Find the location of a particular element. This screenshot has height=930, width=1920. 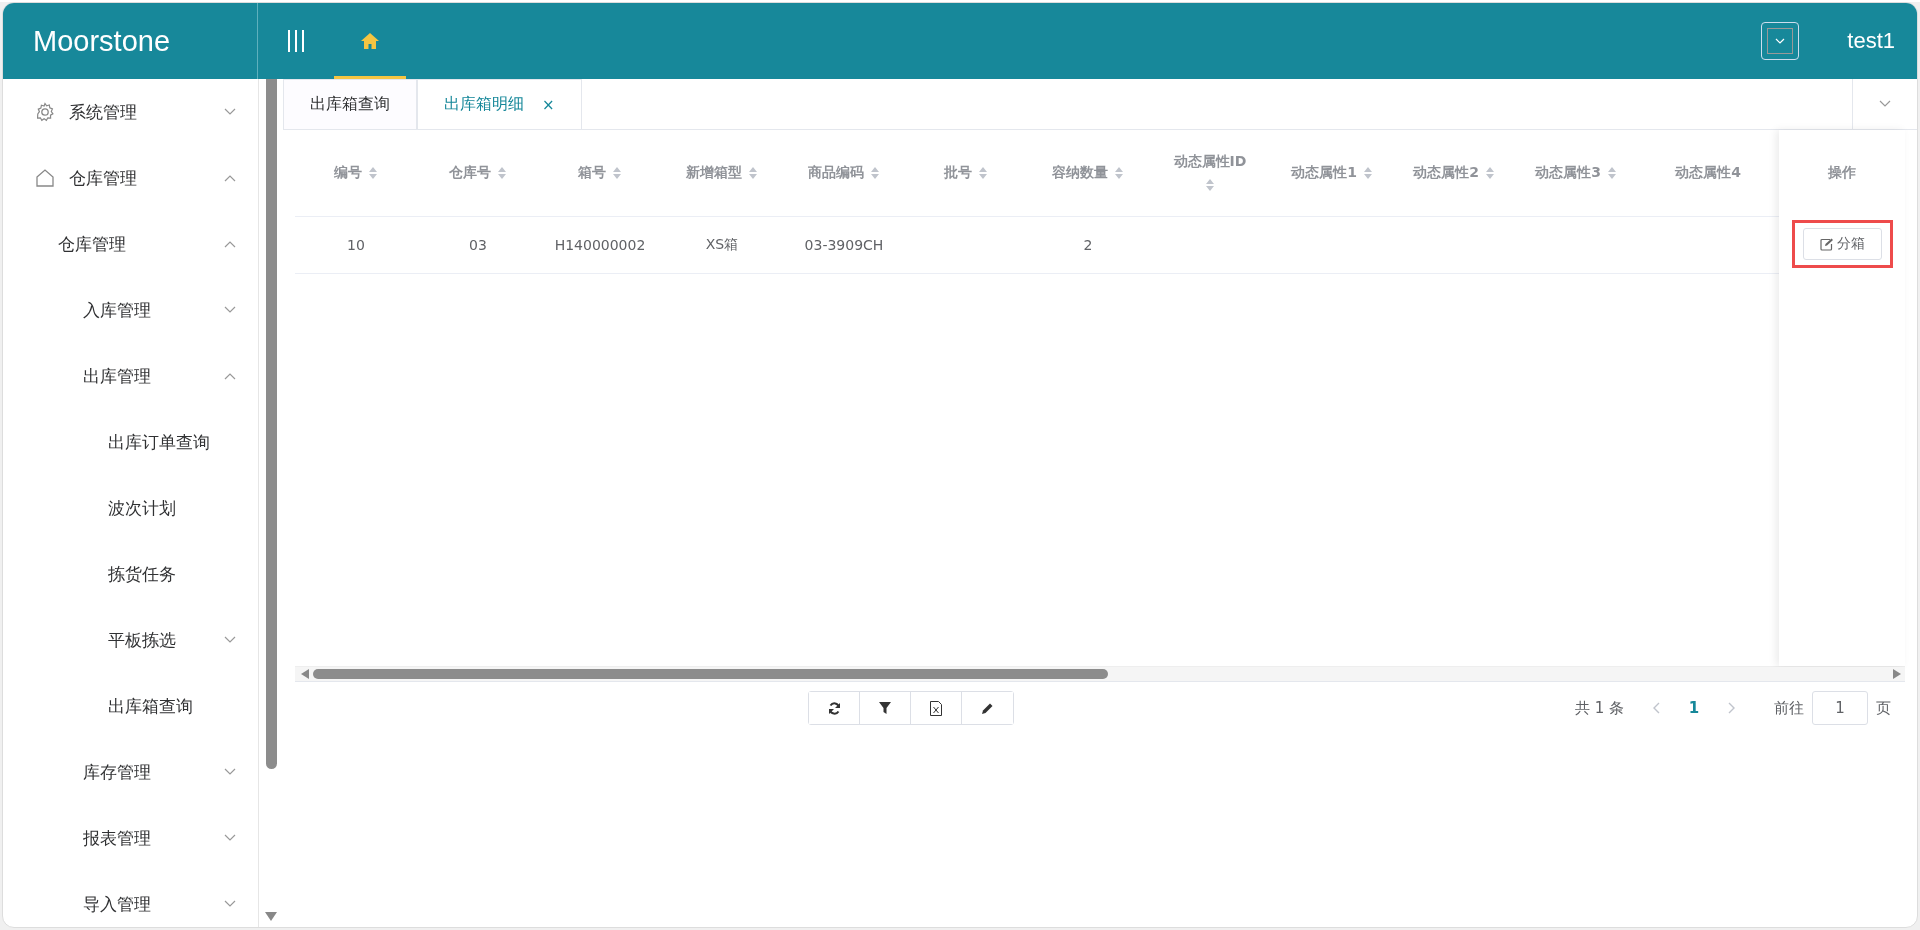

refresh-button is located at coordinates (834, 708).